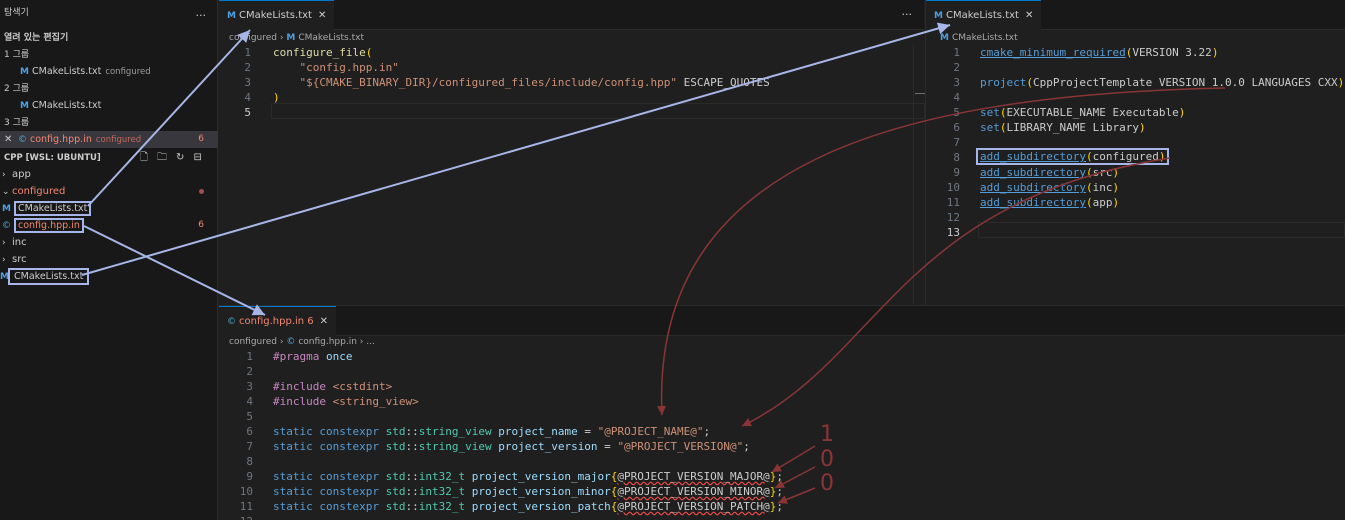  What do you see at coordinates (827, 459) in the screenshot?
I see `annotation-minor-value: 0` at bounding box center [827, 459].